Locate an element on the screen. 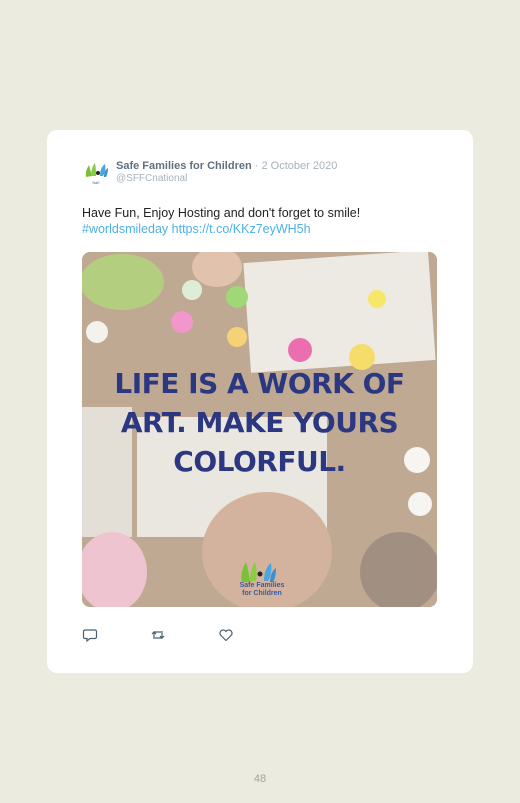  hashtag-link: #worldsmileday is located at coordinates (125, 229).